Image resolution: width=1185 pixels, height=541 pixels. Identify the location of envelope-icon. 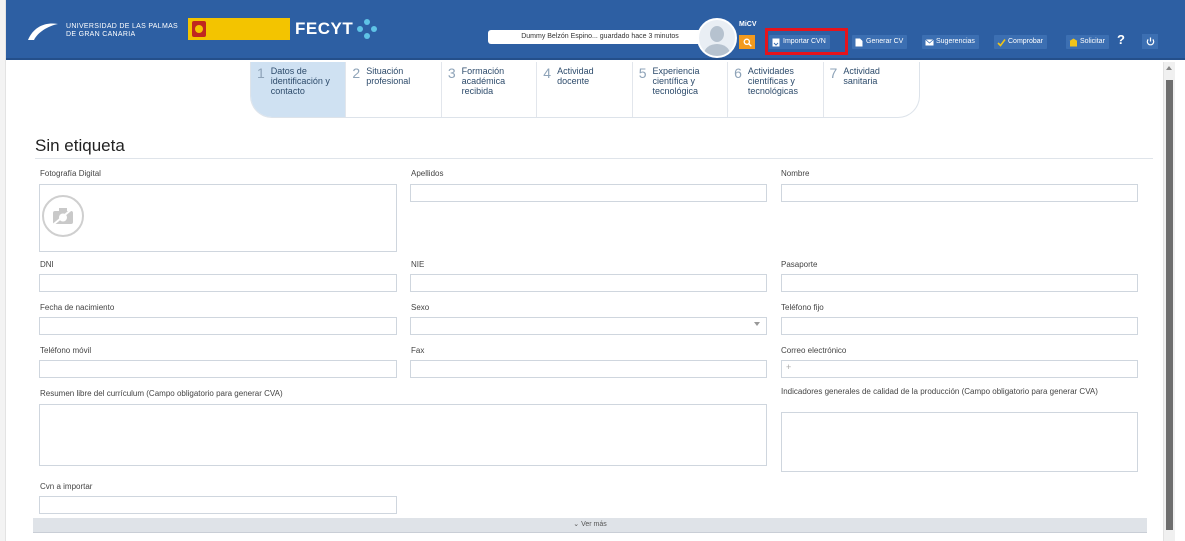
(929, 42).